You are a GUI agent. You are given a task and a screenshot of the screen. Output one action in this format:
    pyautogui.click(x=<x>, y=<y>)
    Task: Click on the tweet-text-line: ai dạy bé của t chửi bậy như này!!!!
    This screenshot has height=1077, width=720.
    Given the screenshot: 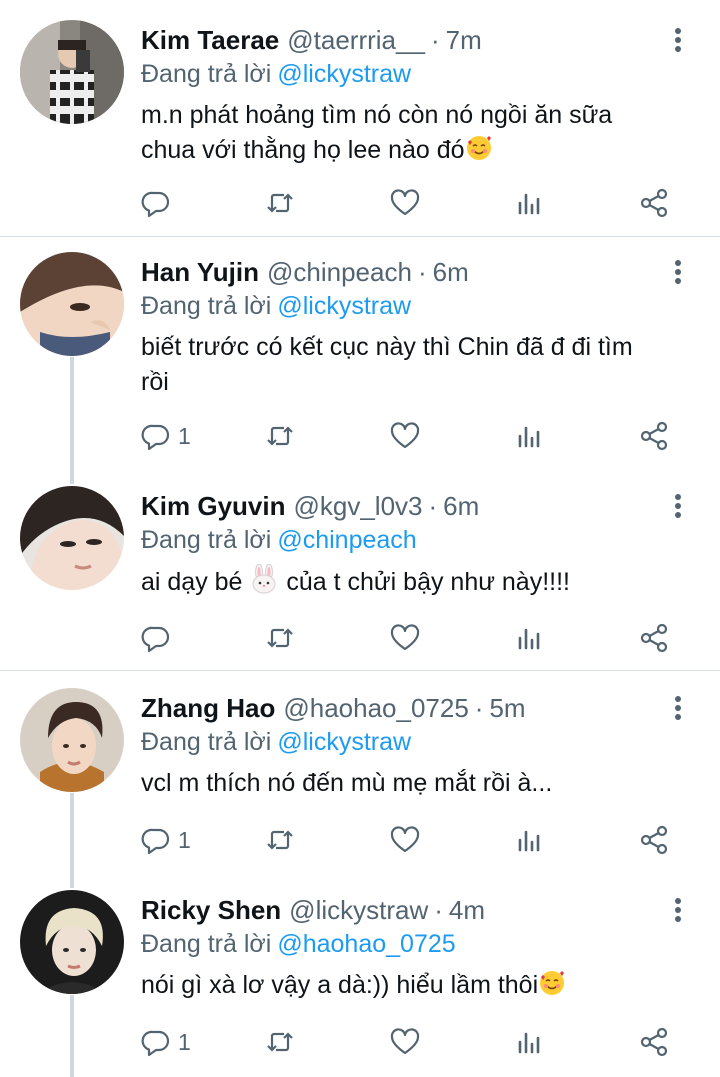 What is the action you would take?
    pyautogui.click(x=421, y=582)
    